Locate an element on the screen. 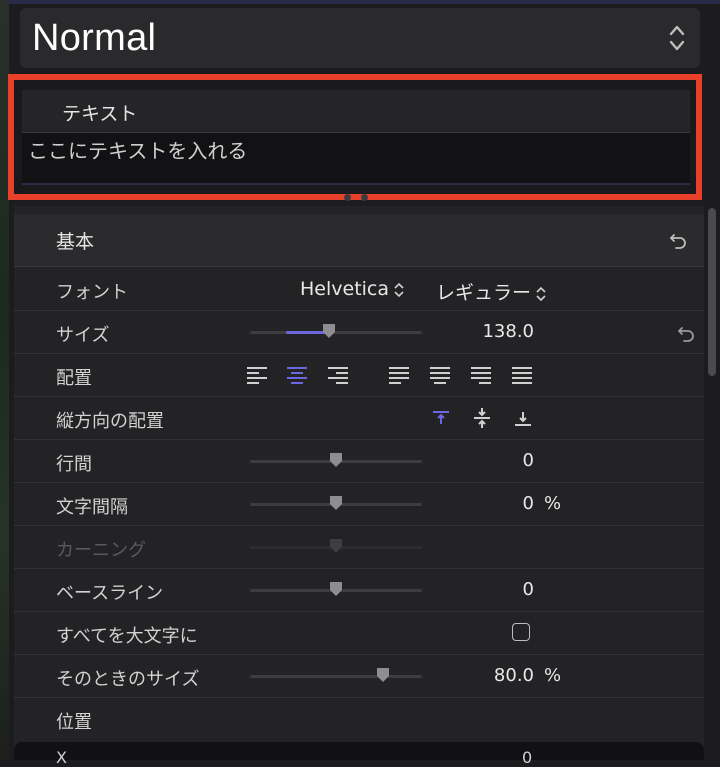 Image resolution: width=720 pixels, height=767 pixels. window-top-edge is located at coordinates (360, 2).